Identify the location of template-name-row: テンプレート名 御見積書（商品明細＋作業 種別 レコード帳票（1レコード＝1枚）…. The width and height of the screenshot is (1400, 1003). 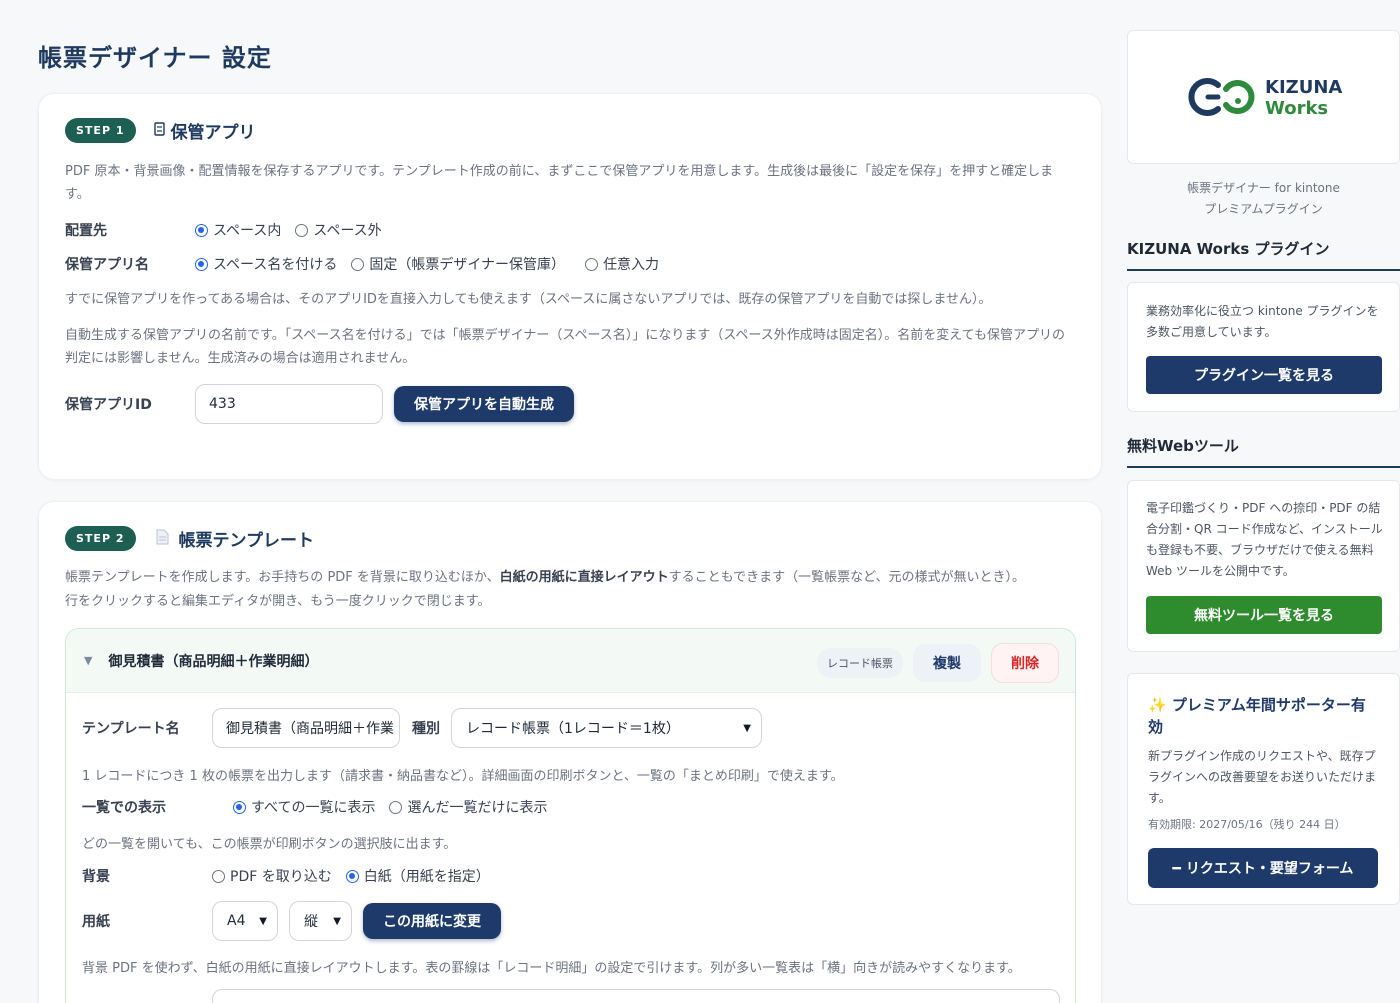
(422, 728).